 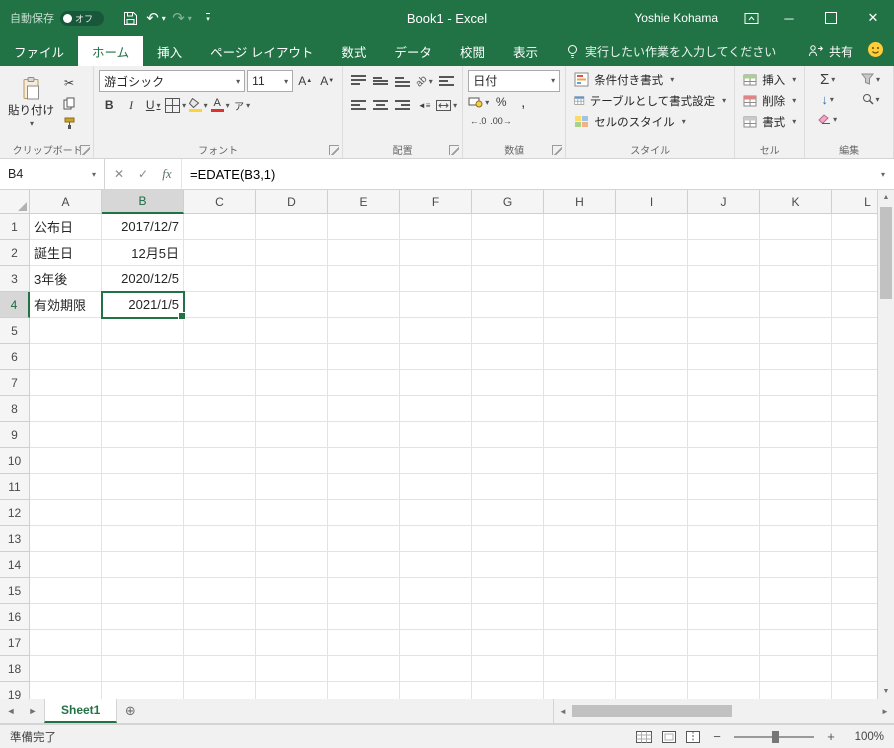 I want to click on cell-E13, so click(x=364, y=539).